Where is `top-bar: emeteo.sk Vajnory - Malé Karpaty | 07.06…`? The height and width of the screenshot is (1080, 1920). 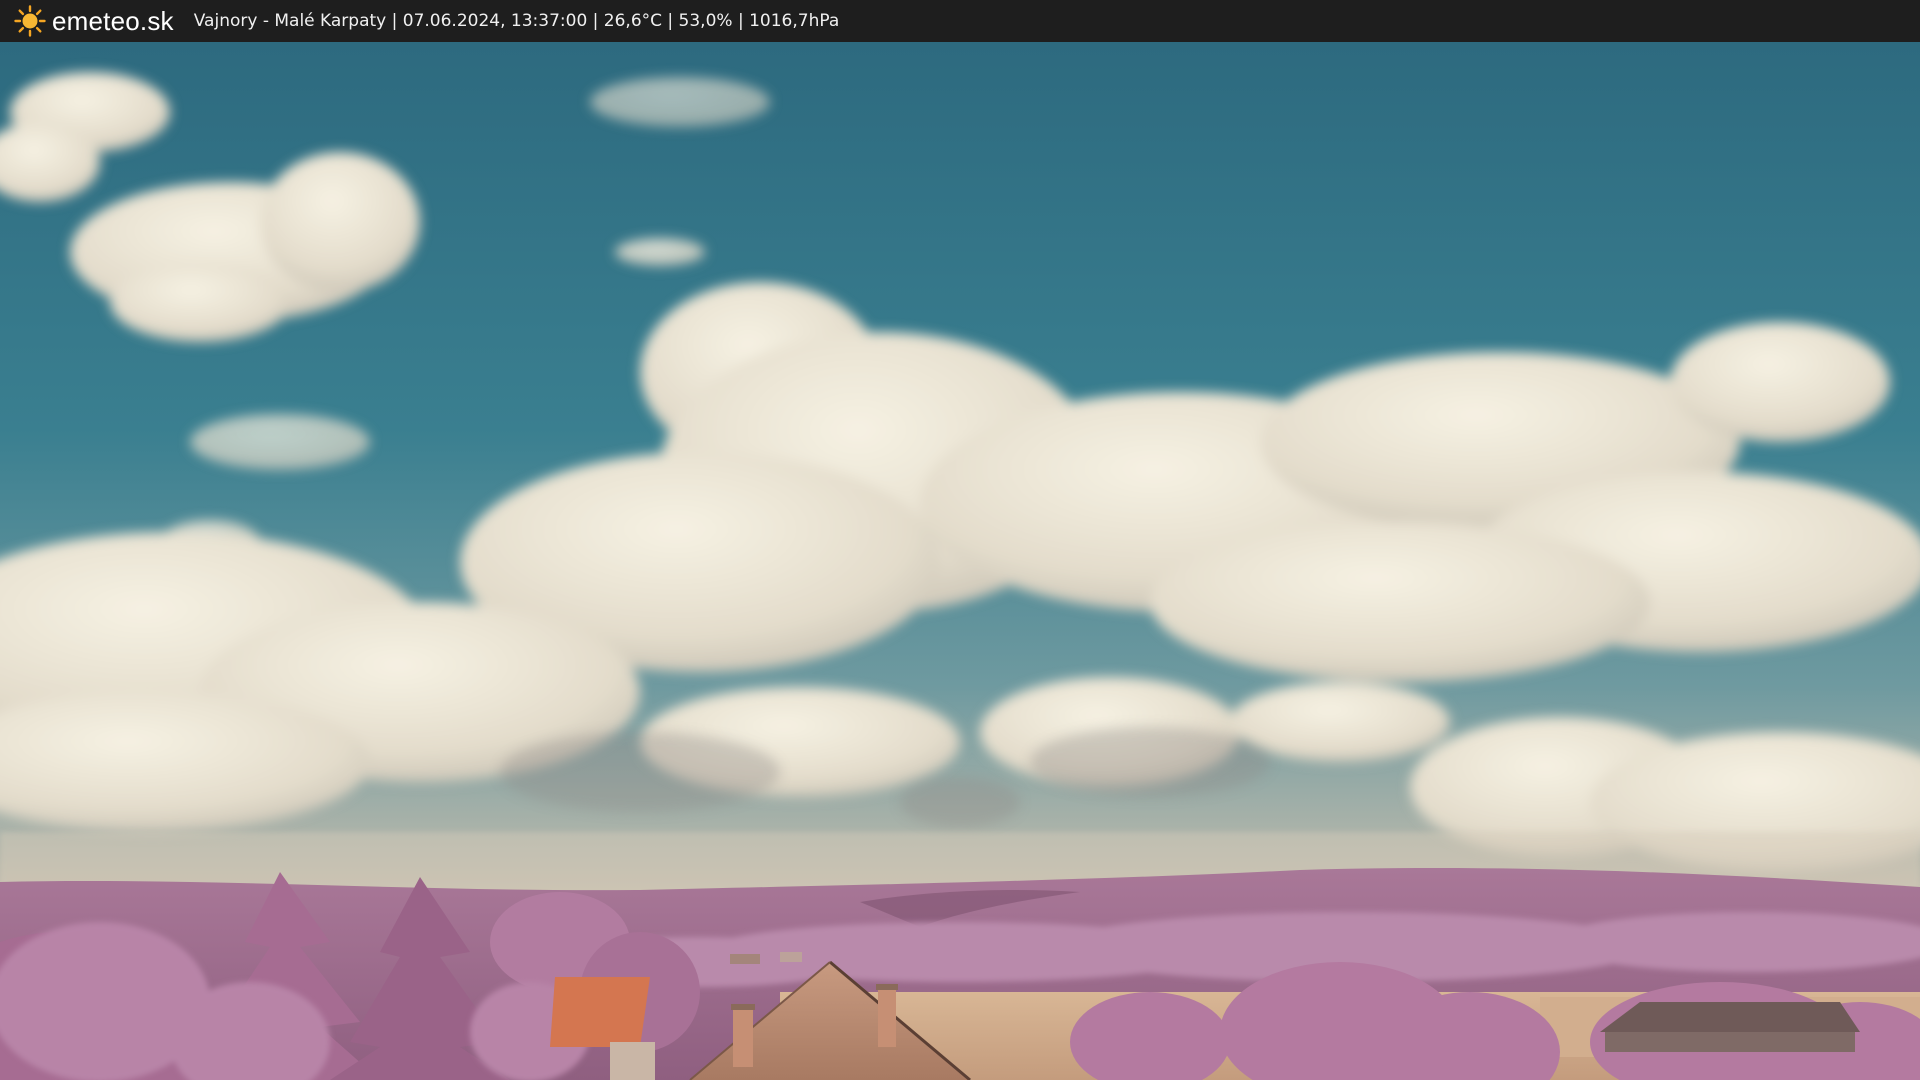
top-bar: emeteo.sk Vajnory - Malé Karpaty | 07.06… is located at coordinates (960, 21).